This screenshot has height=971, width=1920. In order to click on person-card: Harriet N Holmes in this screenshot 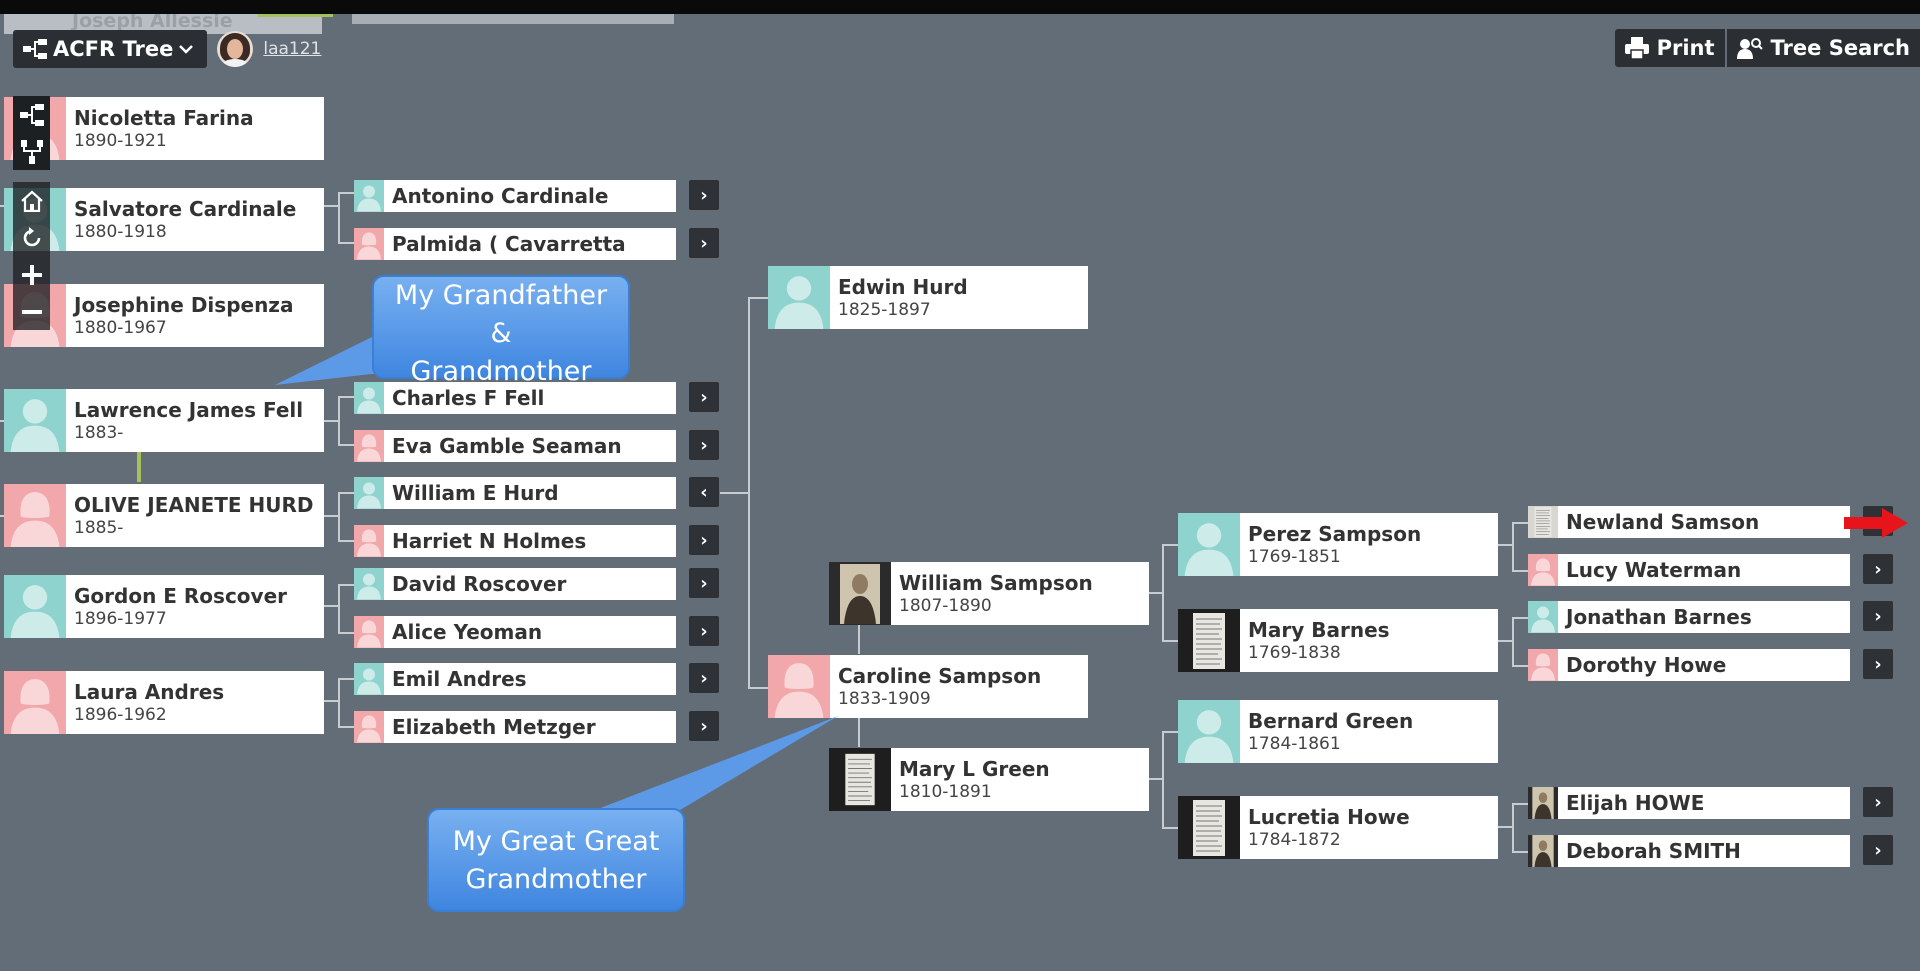, I will do `click(515, 541)`.